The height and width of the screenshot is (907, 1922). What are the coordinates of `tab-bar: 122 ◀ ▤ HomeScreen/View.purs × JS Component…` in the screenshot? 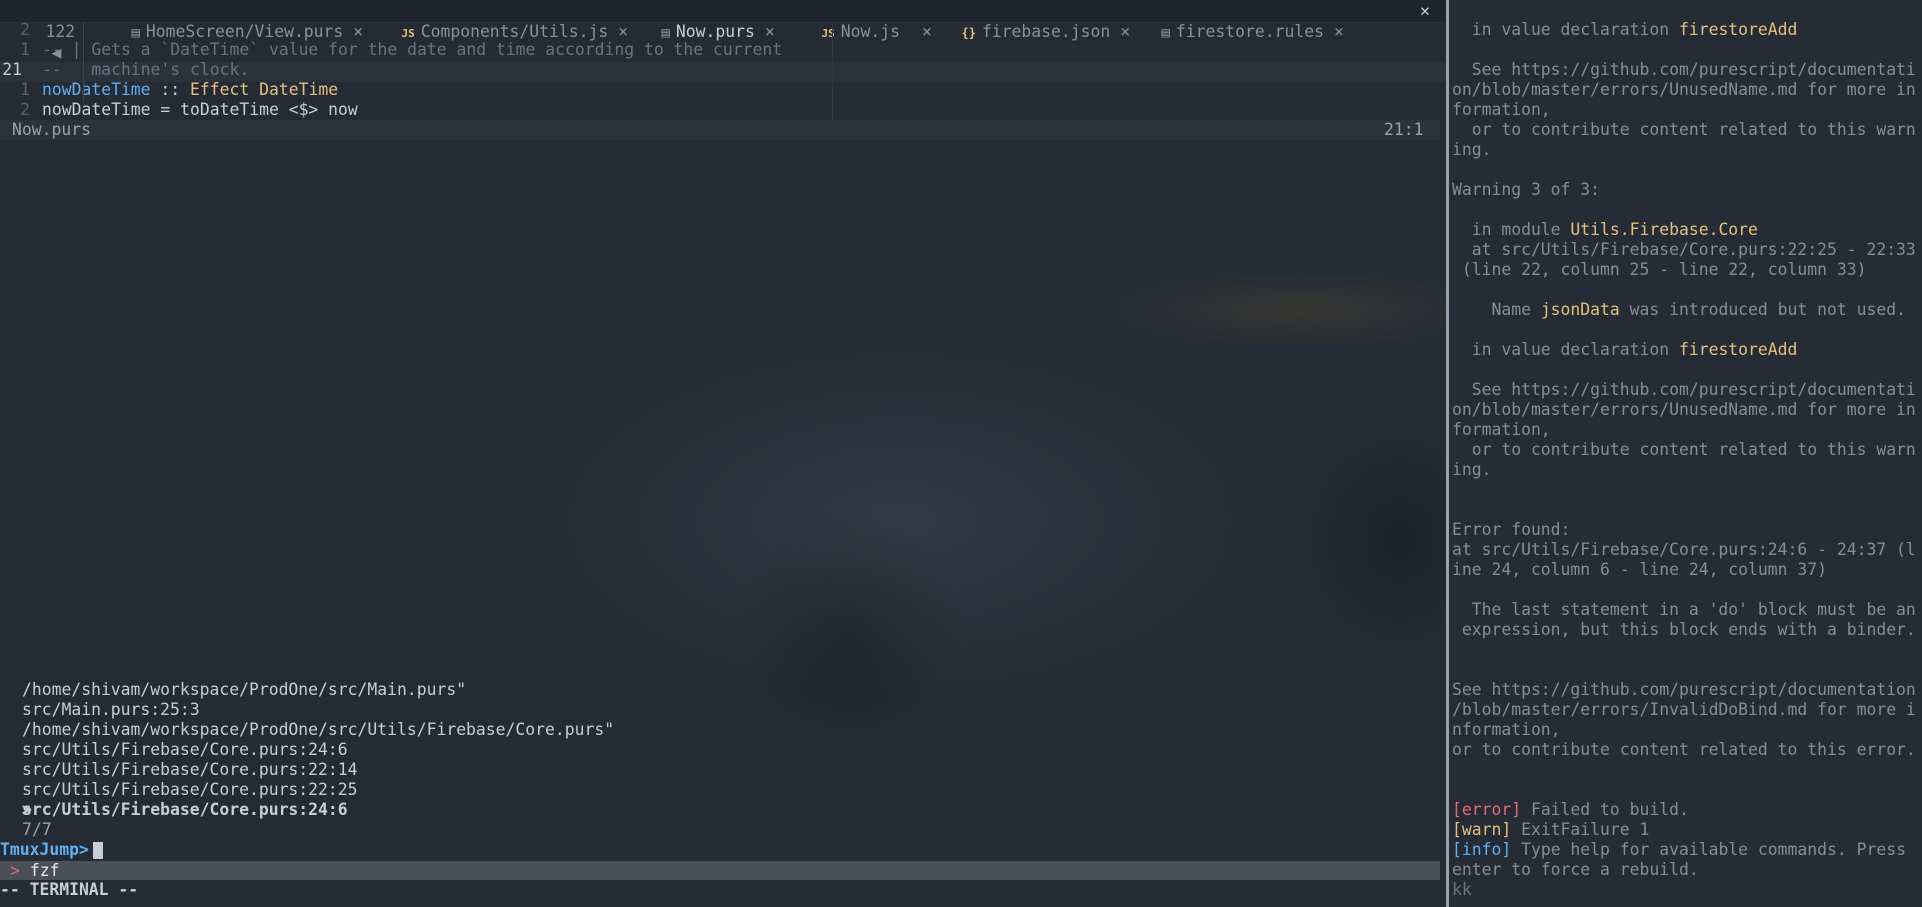 It's located at (723, 31).